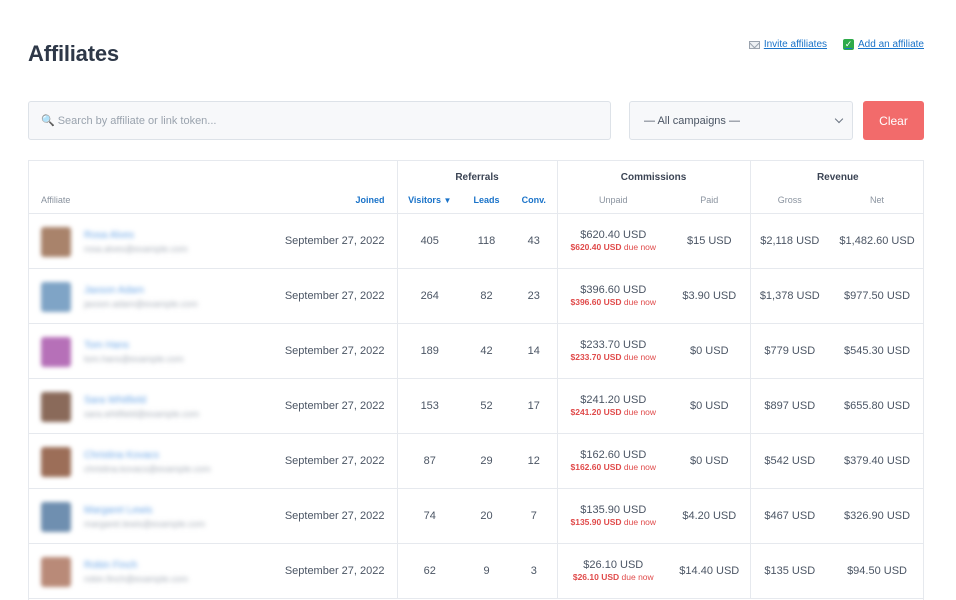  Describe the element at coordinates (839, 119) in the screenshot. I see `chevron-down-icon` at that location.